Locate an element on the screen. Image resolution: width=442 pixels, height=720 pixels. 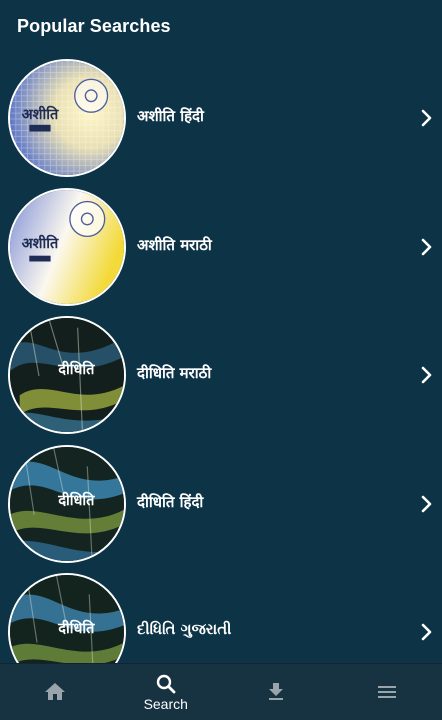
download-icon is located at coordinates (276, 691).